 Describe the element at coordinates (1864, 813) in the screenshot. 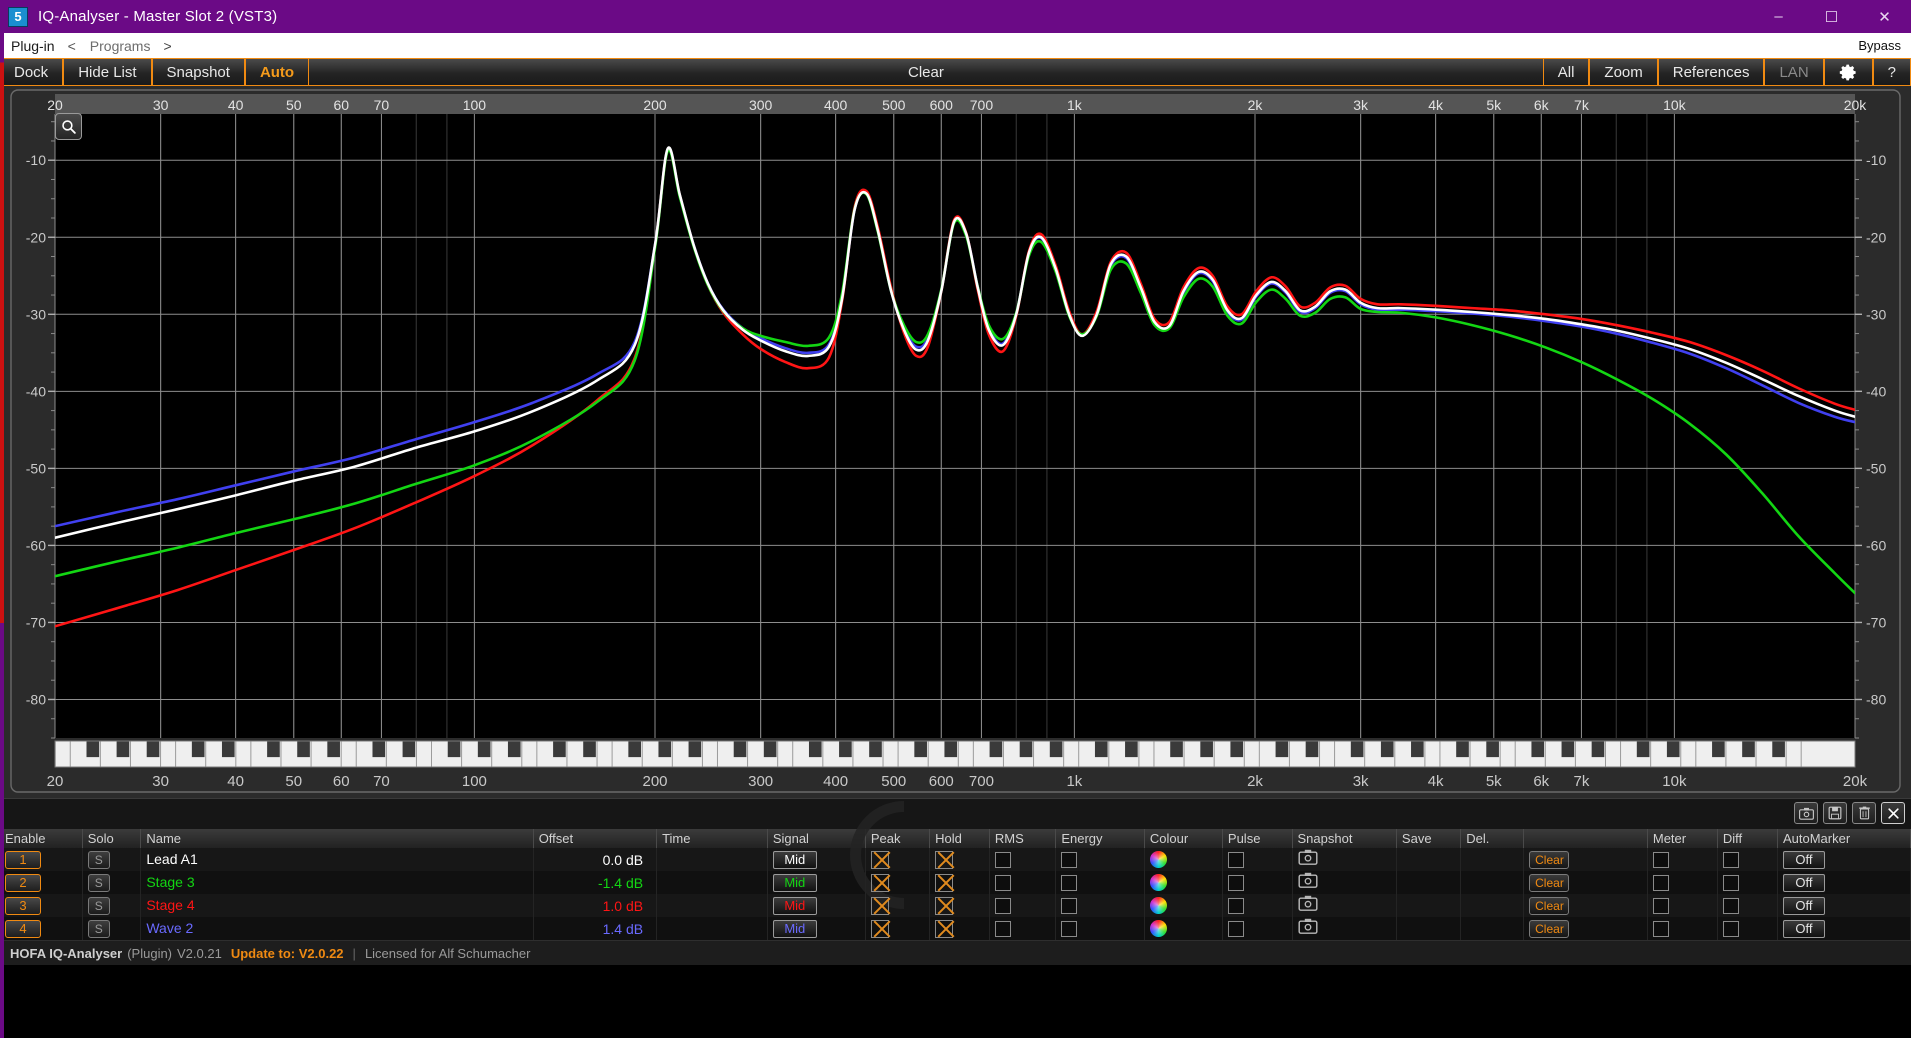

I see `panel-delete-button` at that location.